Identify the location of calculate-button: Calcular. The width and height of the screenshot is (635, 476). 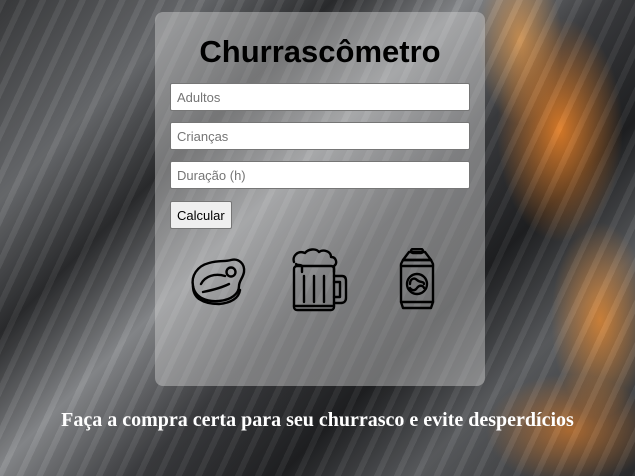
(201, 215).